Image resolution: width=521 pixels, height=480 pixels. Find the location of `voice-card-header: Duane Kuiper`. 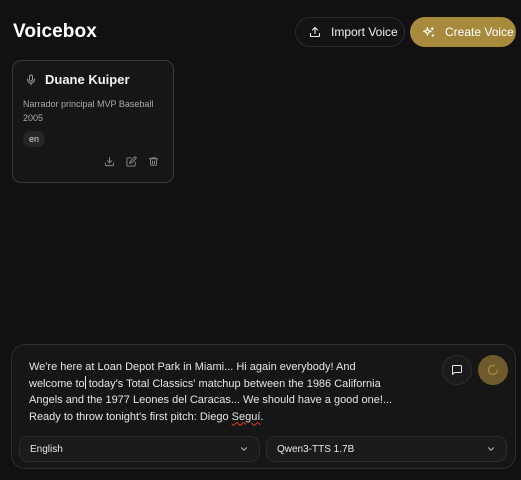

voice-card-header: Duane Kuiper is located at coordinates (77, 79).